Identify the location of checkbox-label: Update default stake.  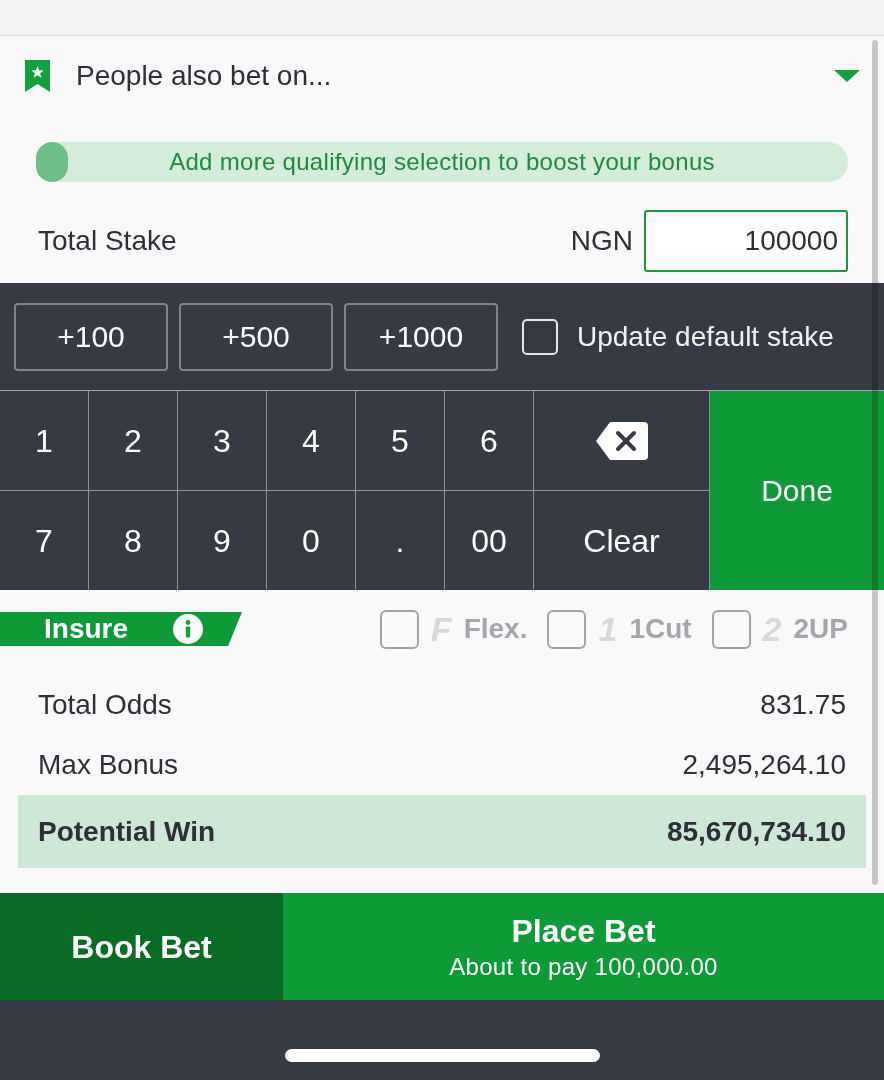
(705, 336).